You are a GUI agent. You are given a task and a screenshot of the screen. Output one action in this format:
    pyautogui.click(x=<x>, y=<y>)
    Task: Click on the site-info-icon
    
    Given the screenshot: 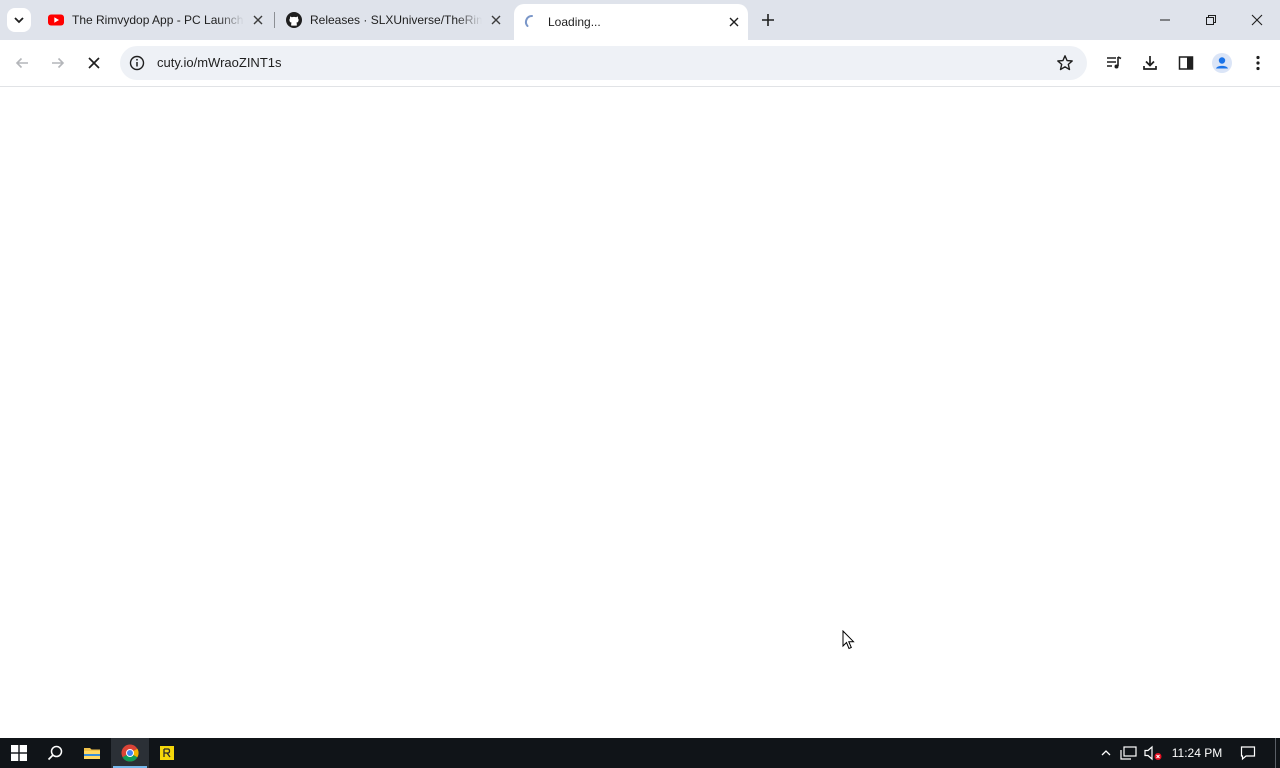 What is the action you would take?
    pyautogui.click(x=137, y=63)
    